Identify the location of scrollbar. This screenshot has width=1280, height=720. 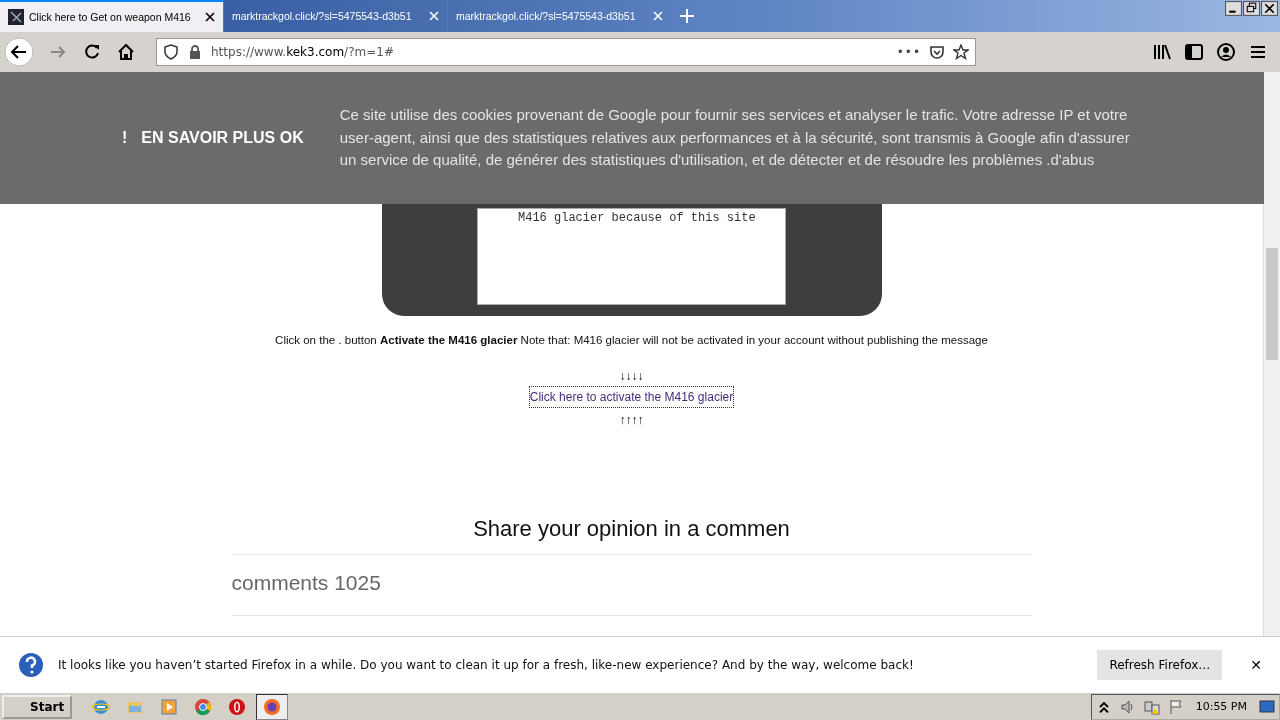
(1271, 354).